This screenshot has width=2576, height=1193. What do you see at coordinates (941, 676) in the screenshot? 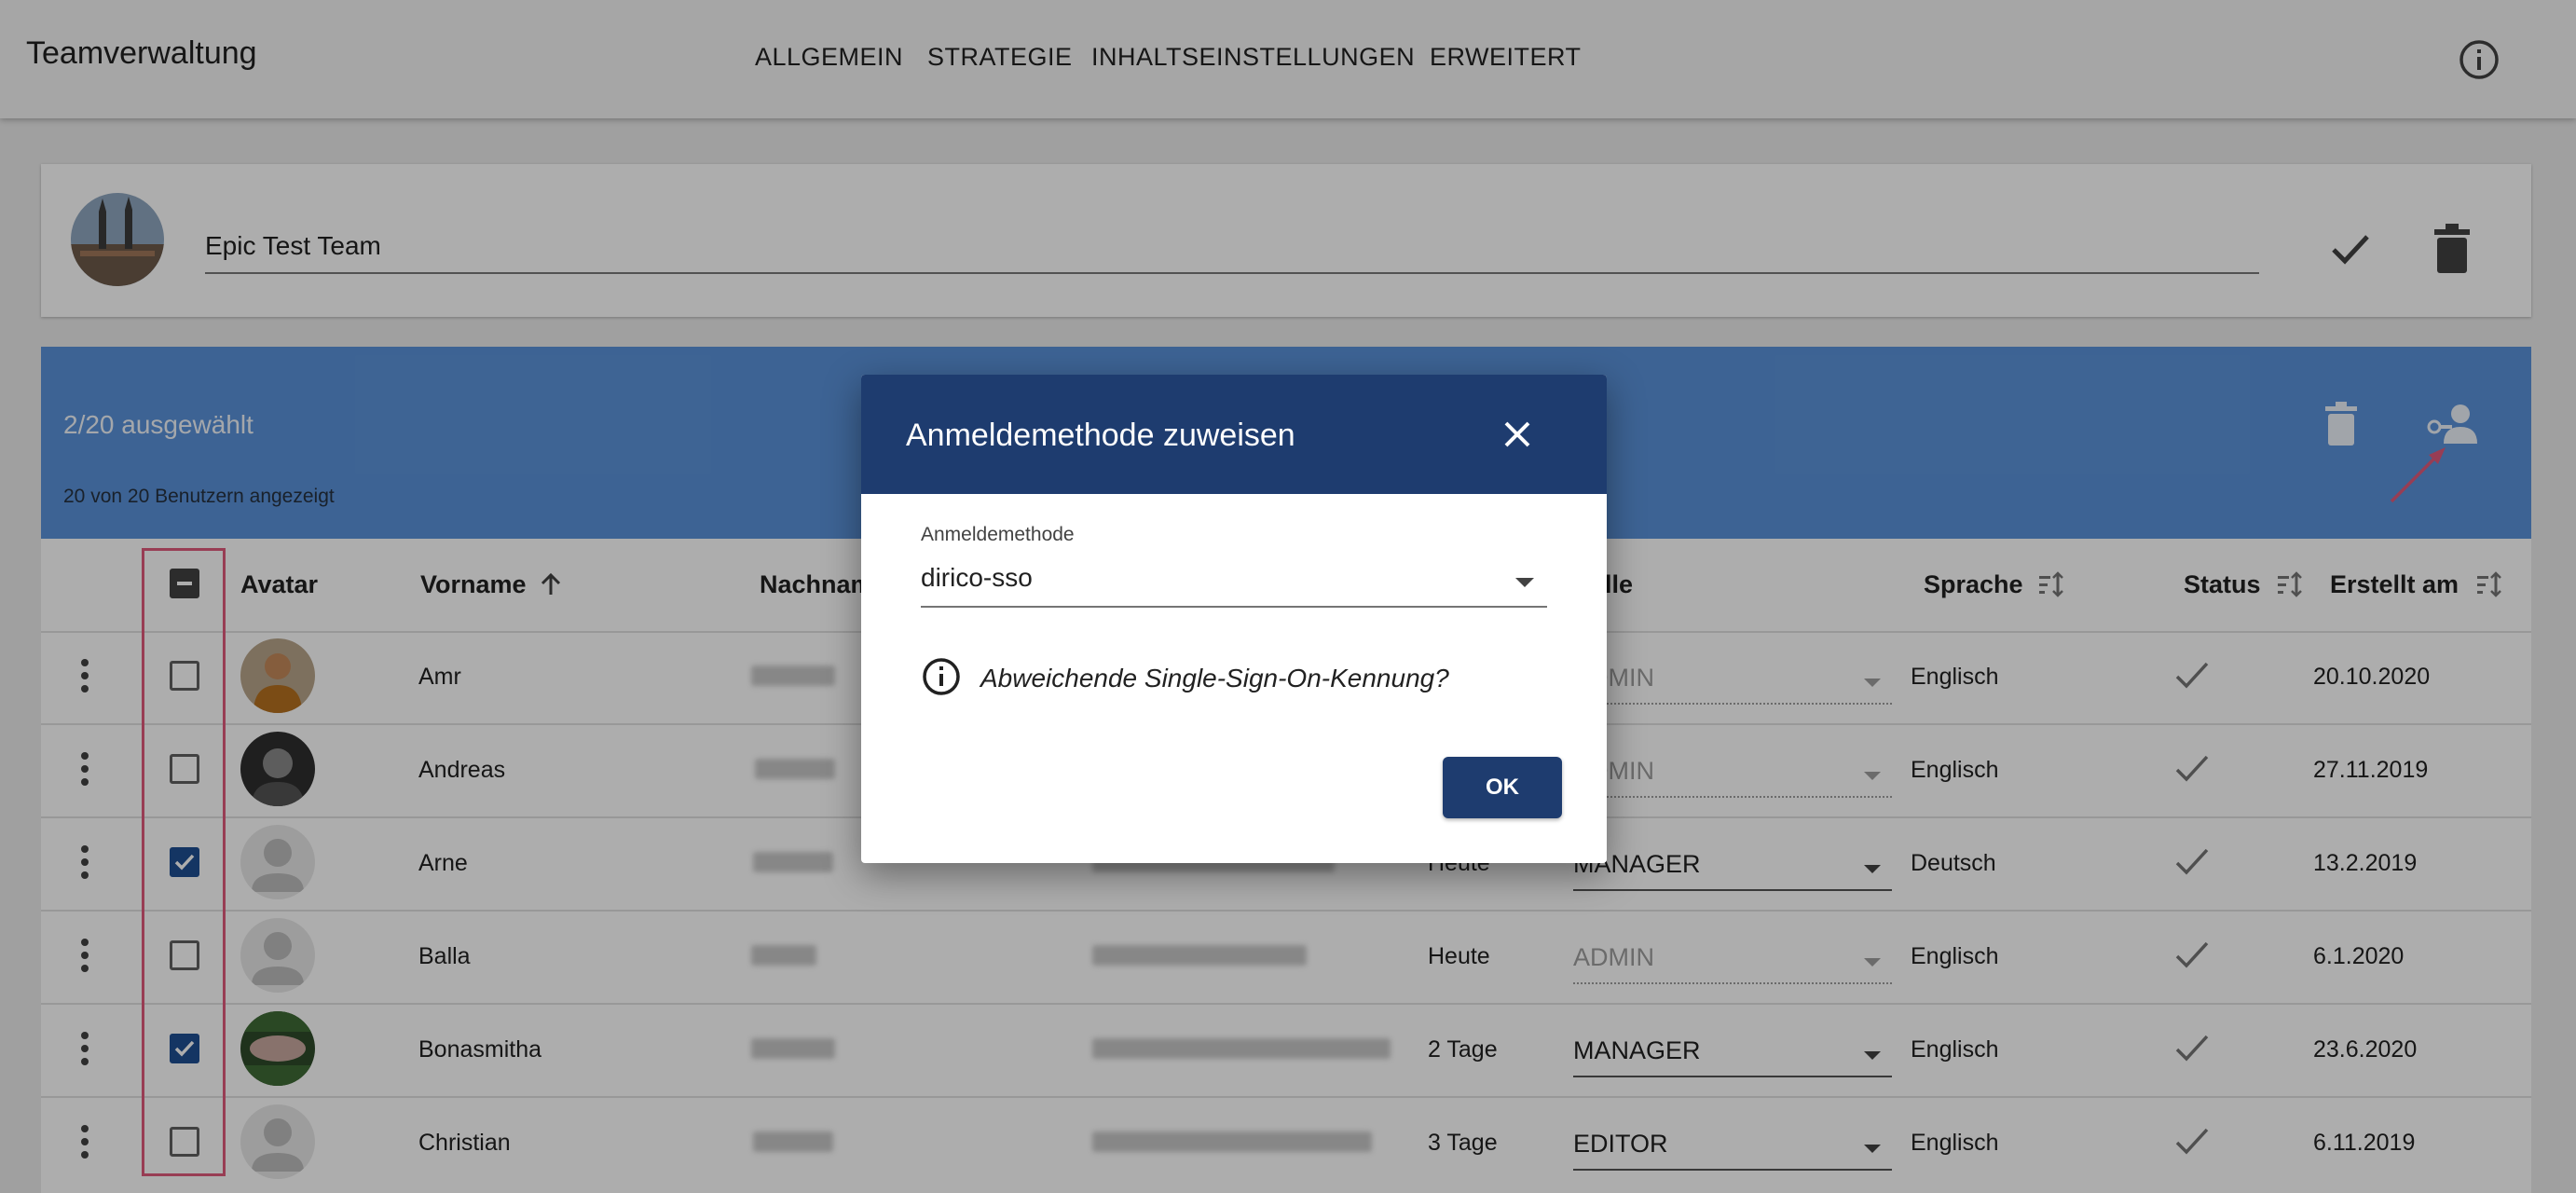
I see `info-icon` at bounding box center [941, 676].